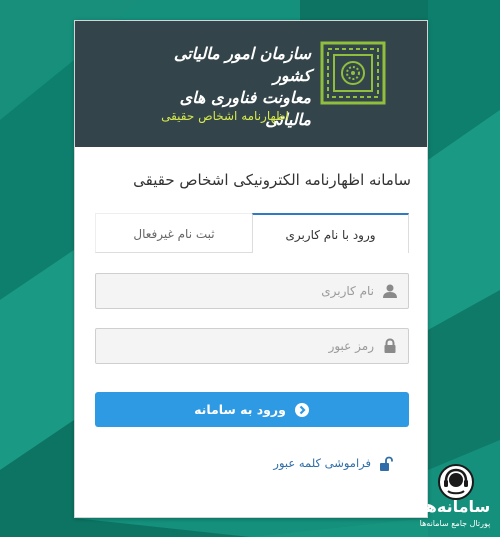 The width and height of the screenshot is (500, 537). Describe the element at coordinates (390, 345) in the screenshot. I see `lock-icon` at that location.